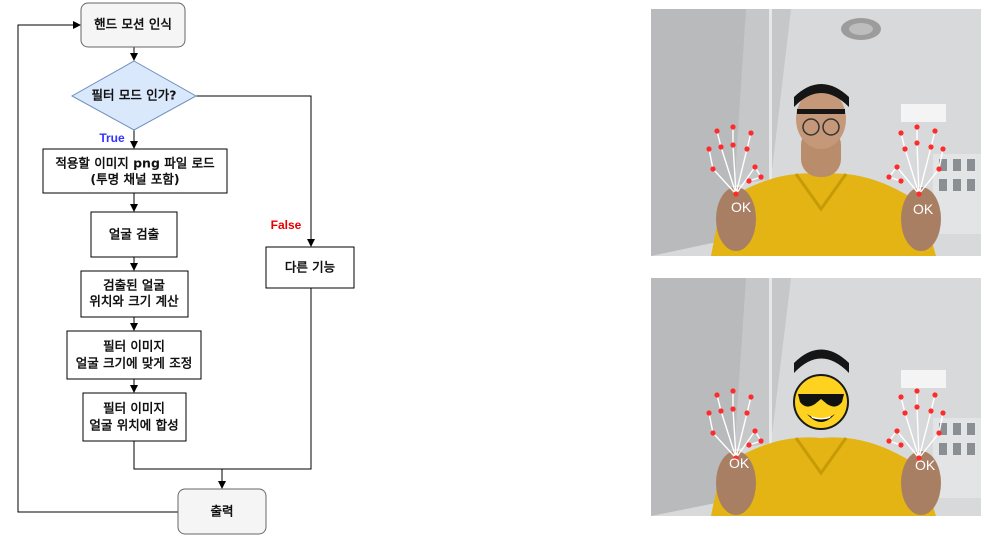 This screenshot has width=991, height=540. Describe the element at coordinates (177, 455) in the screenshot. I see `edge-step5-merge` at that location.